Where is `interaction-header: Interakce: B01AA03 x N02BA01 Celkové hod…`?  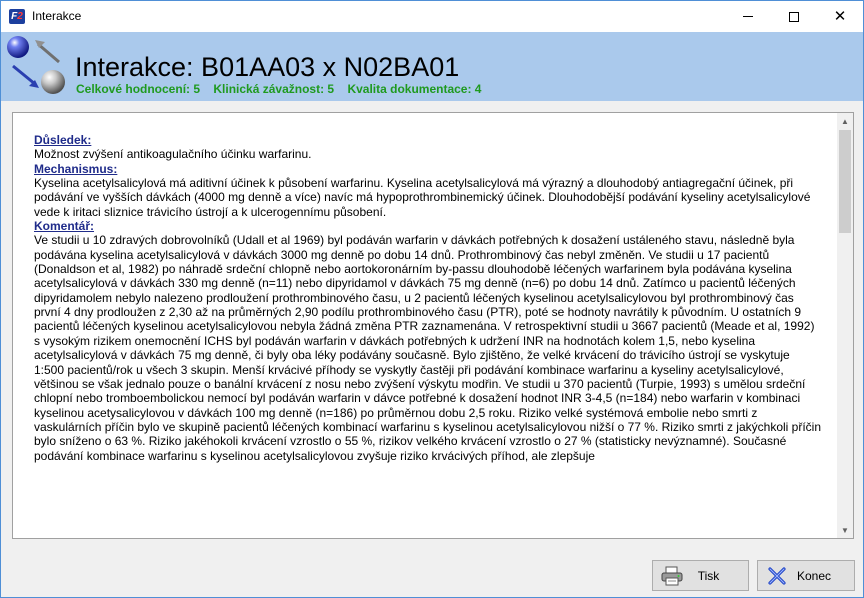 interaction-header: Interakce: B01AA03 x N02BA01 Celkové hod… is located at coordinates (432, 66).